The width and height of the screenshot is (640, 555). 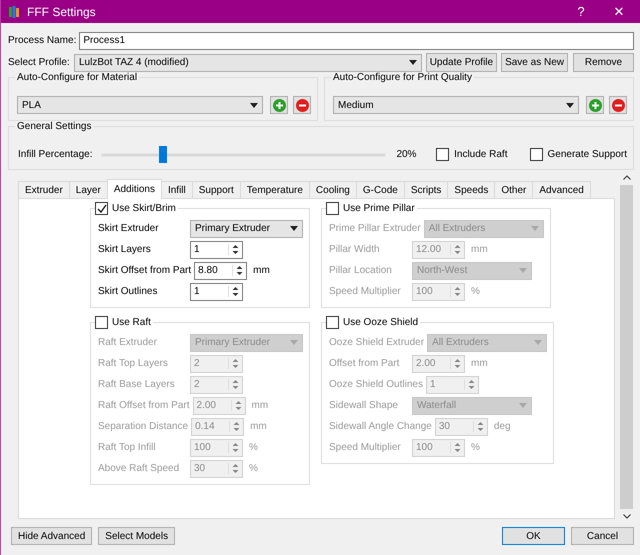 I want to click on field-label: Ooze Shield Extruder, so click(x=377, y=342).